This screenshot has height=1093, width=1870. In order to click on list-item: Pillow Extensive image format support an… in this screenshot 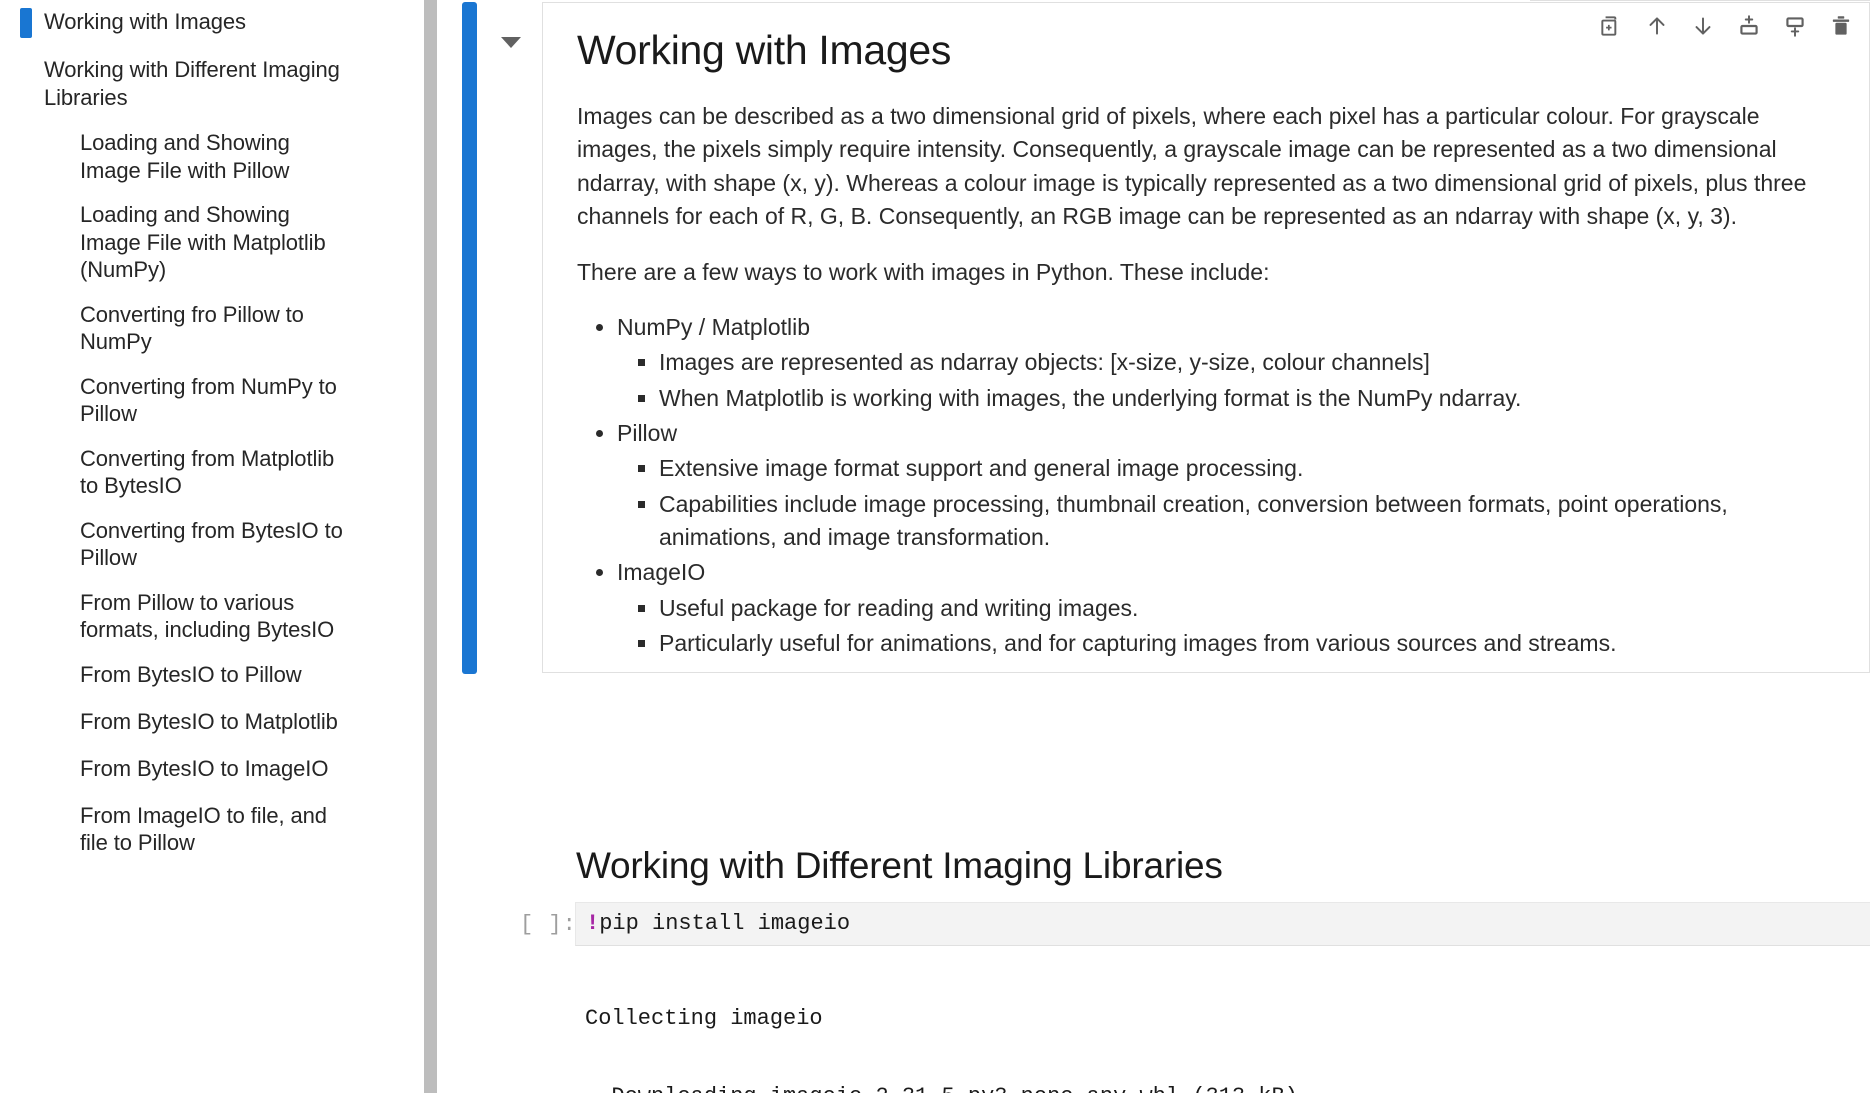, I will do `click(1226, 485)`.